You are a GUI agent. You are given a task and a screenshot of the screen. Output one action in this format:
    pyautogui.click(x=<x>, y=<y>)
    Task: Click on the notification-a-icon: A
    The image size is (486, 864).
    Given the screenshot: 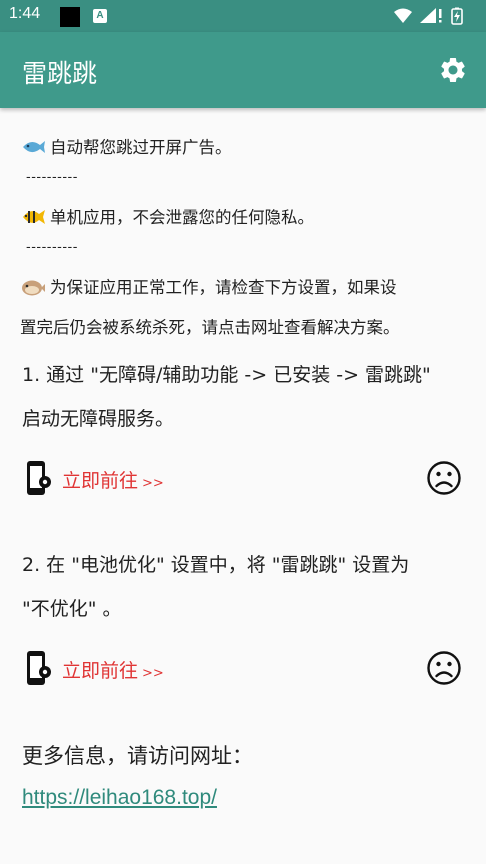 What is the action you would take?
    pyautogui.click(x=100, y=16)
    